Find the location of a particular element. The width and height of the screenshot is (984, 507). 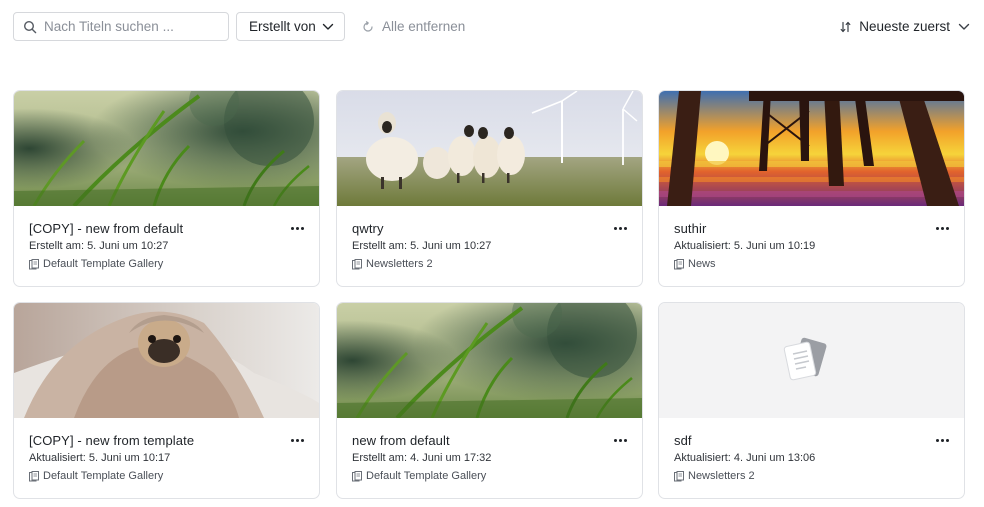

card-title: [COPY] - new from default is located at coordinates (106, 228).